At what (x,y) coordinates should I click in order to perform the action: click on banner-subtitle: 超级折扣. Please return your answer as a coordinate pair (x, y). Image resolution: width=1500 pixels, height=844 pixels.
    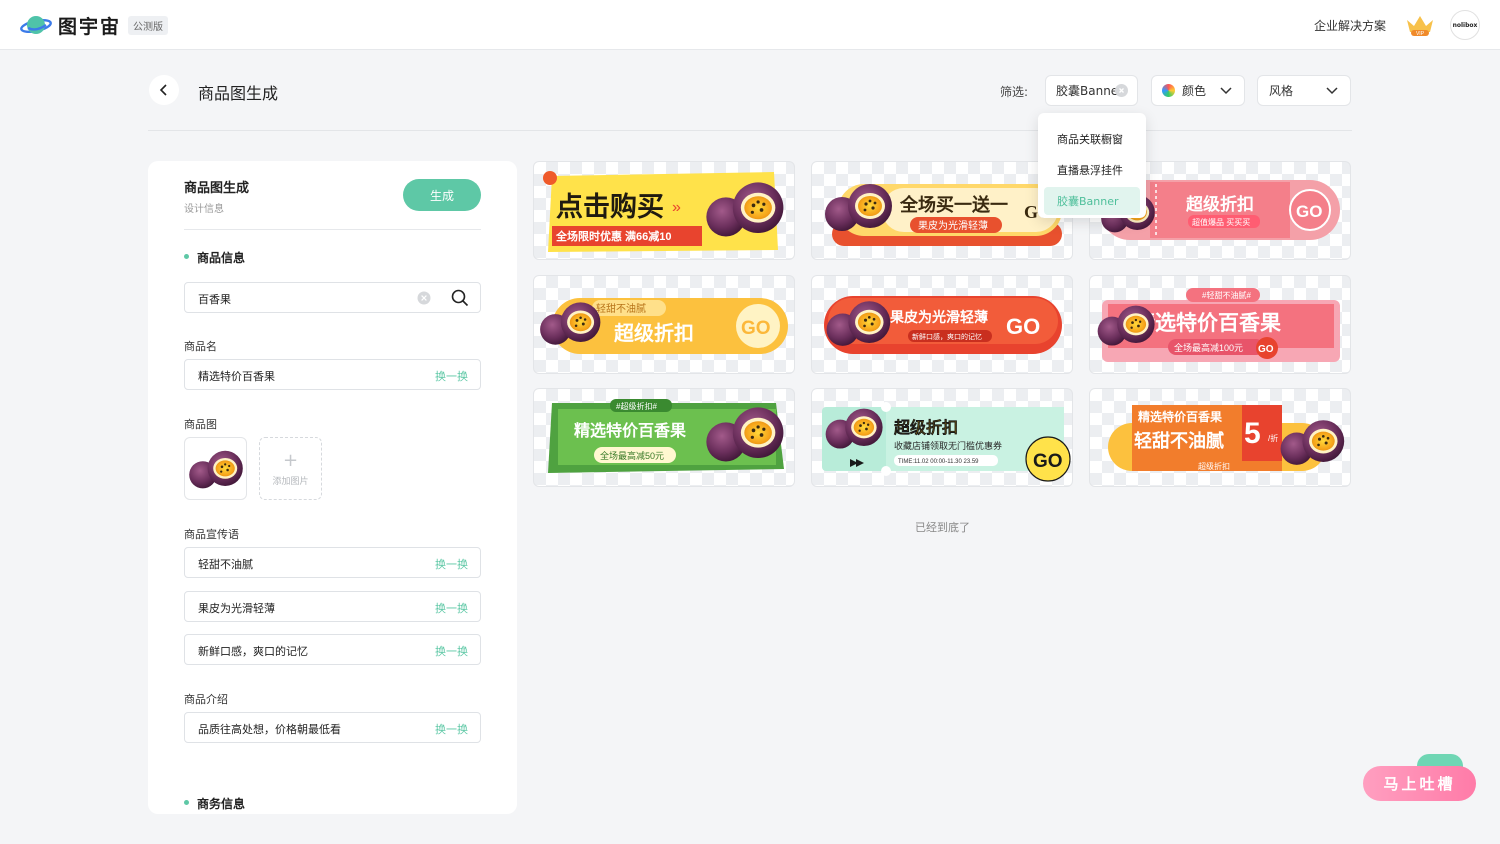
    Looking at the image, I should click on (1214, 466).